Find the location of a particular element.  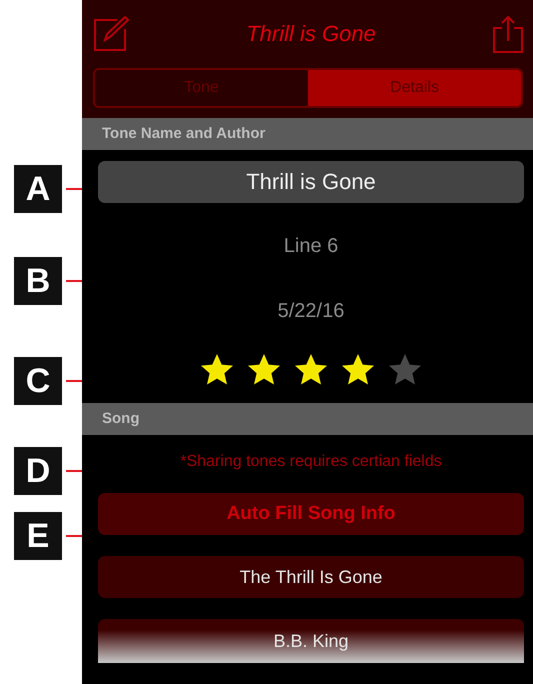

callout-label: B is located at coordinates (38, 281).